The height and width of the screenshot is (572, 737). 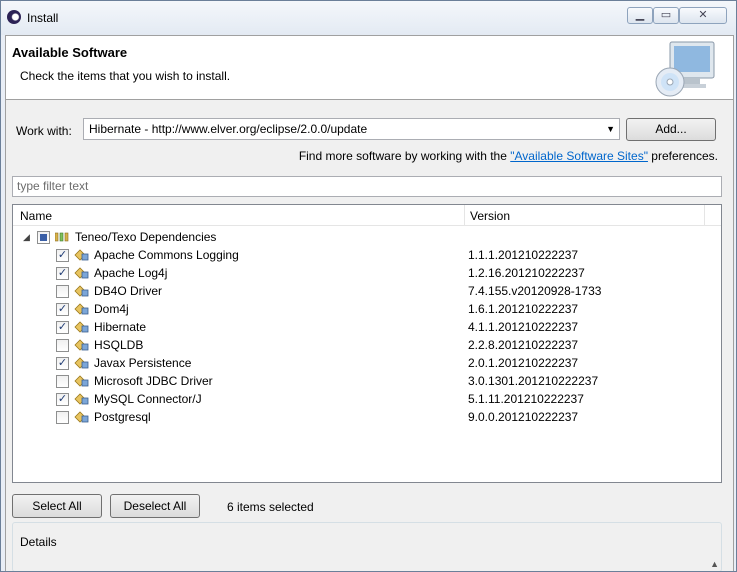 What do you see at coordinates (666, 15) in the screenshot?
I see `maximize-button: ▭` at bounding box center [666, 15].